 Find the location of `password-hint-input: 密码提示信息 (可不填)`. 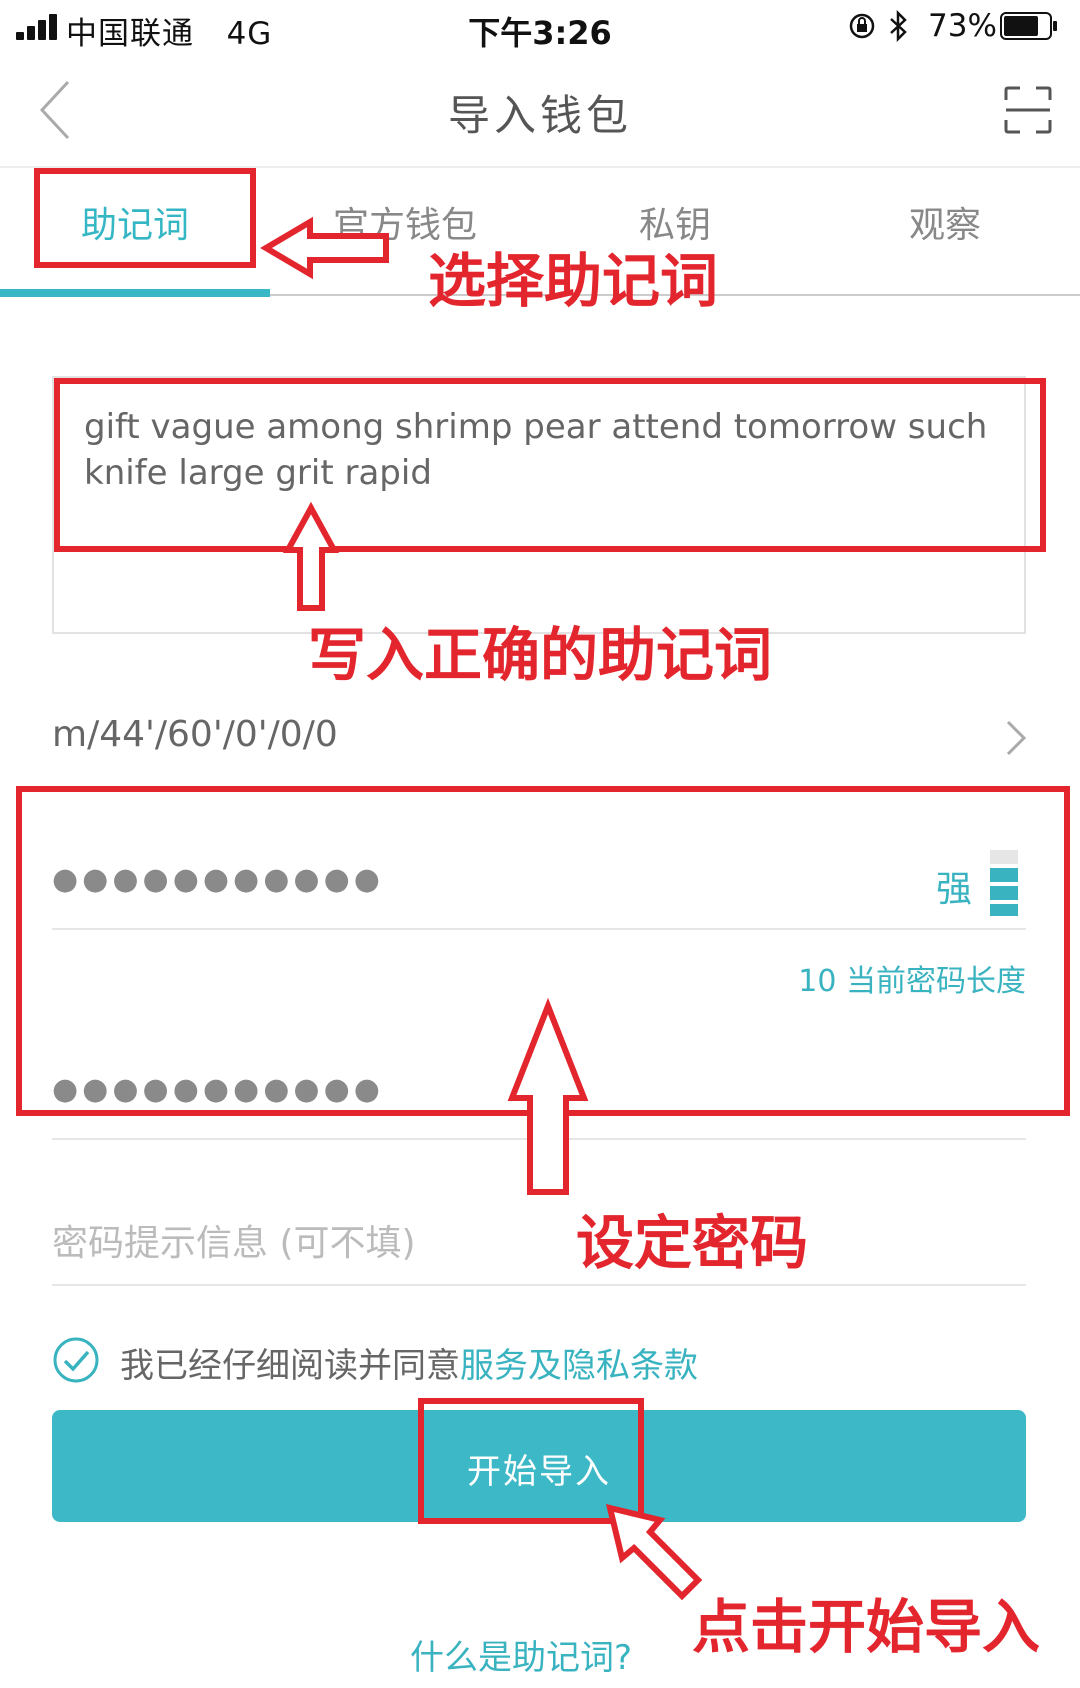

password-hint-input: 密码提示信息 (可不填) is located at coordinates (234, 1240).